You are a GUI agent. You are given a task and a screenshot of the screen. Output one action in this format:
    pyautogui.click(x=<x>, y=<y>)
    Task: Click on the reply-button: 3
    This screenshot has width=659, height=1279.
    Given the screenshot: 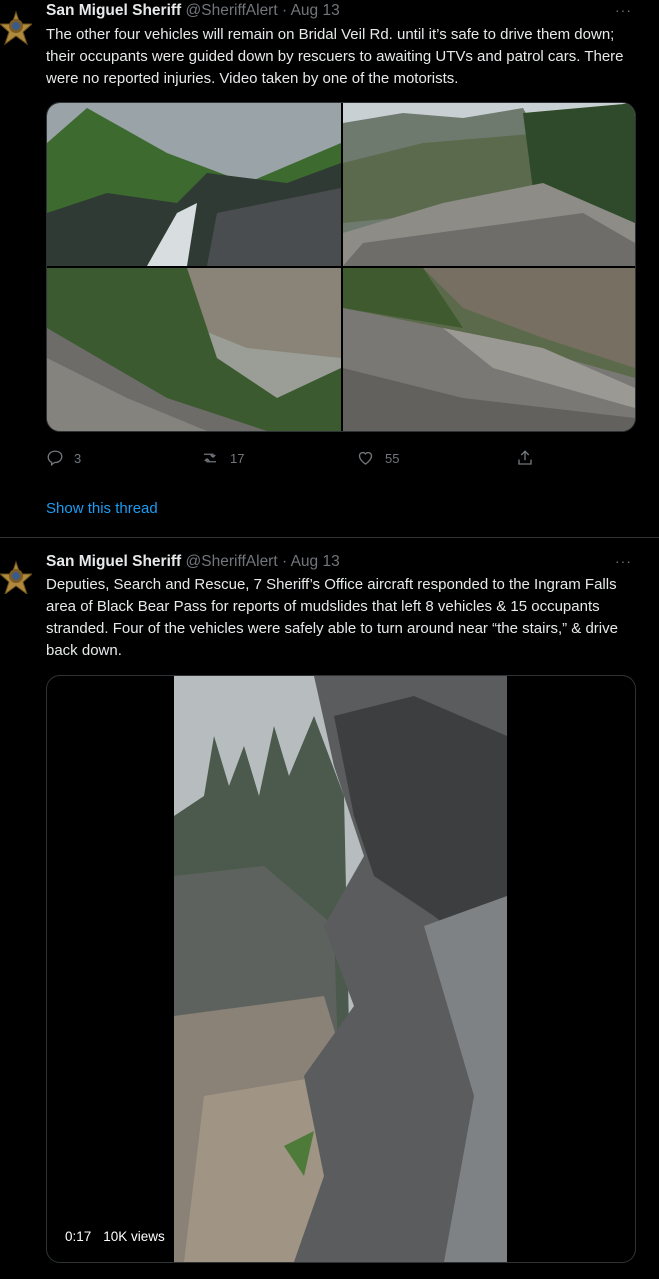 What is the action you would take?
    pyautogui.click(x=63, y=458)
    